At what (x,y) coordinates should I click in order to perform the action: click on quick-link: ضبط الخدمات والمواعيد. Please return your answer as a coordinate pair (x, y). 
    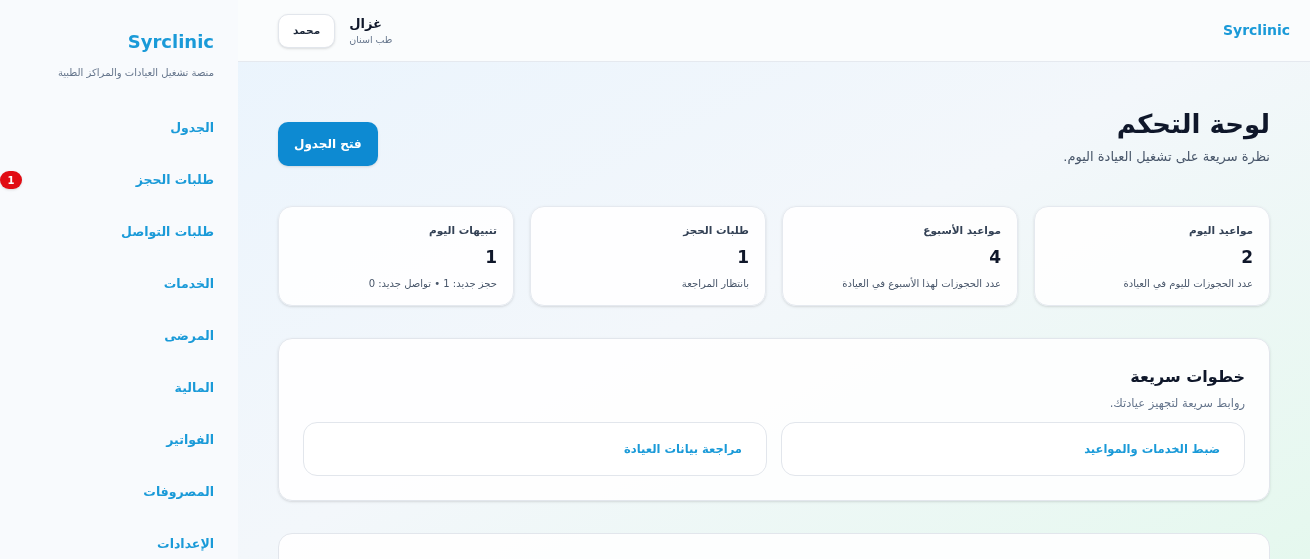
    Looking at the image, I should click on (1013, 449).